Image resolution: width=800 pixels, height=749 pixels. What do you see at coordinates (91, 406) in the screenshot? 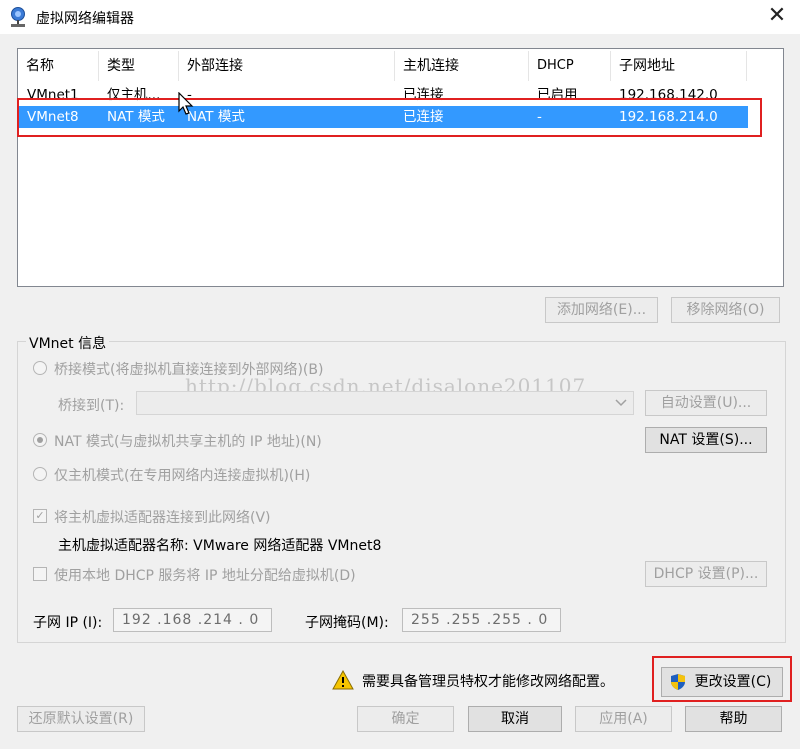
I see `bridged-to-label: 桥接到(T):` at bounding box center [91, 406].